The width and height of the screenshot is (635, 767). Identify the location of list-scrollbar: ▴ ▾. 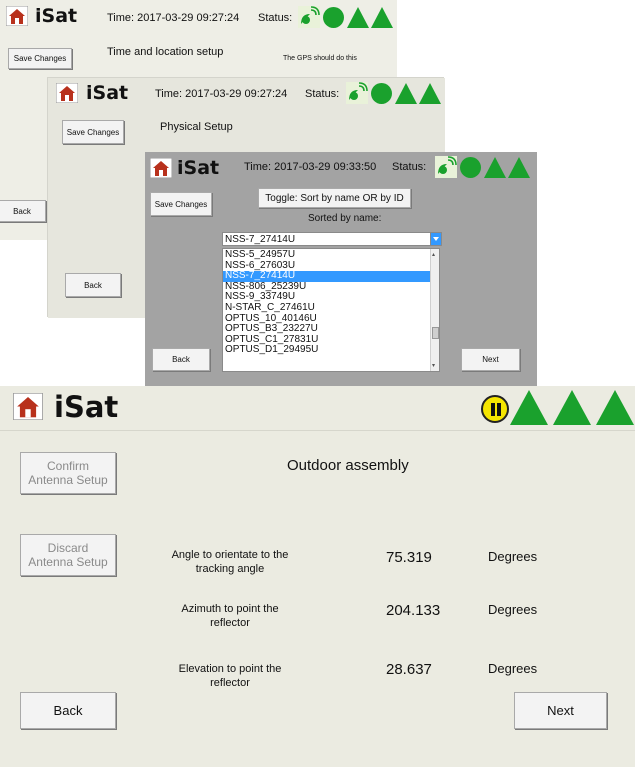
(434, 310).